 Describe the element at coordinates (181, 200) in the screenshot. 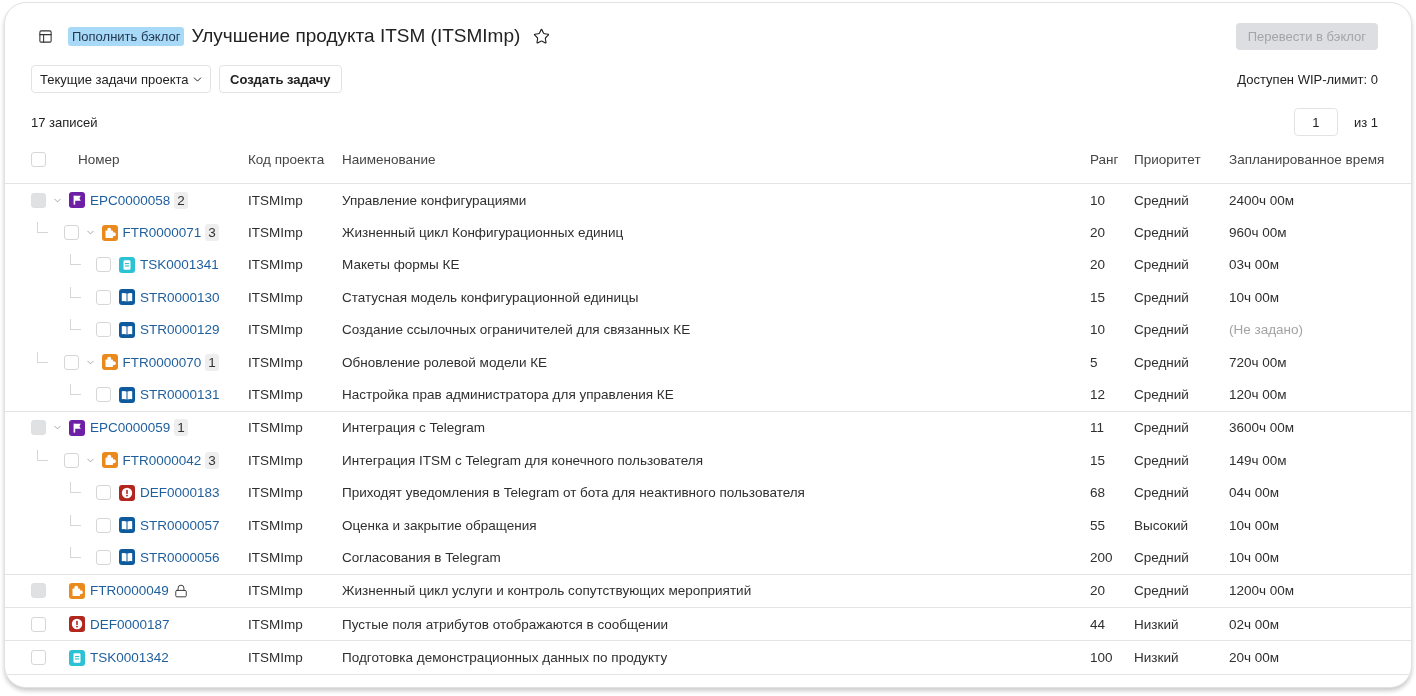

I see `child-count: 2` at that location.